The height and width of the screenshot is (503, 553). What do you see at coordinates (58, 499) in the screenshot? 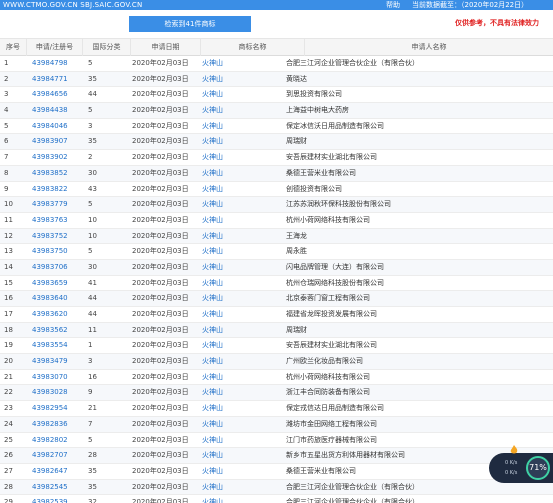
I see `registration-number-link: 43982539` at bounding box center [58, 499].